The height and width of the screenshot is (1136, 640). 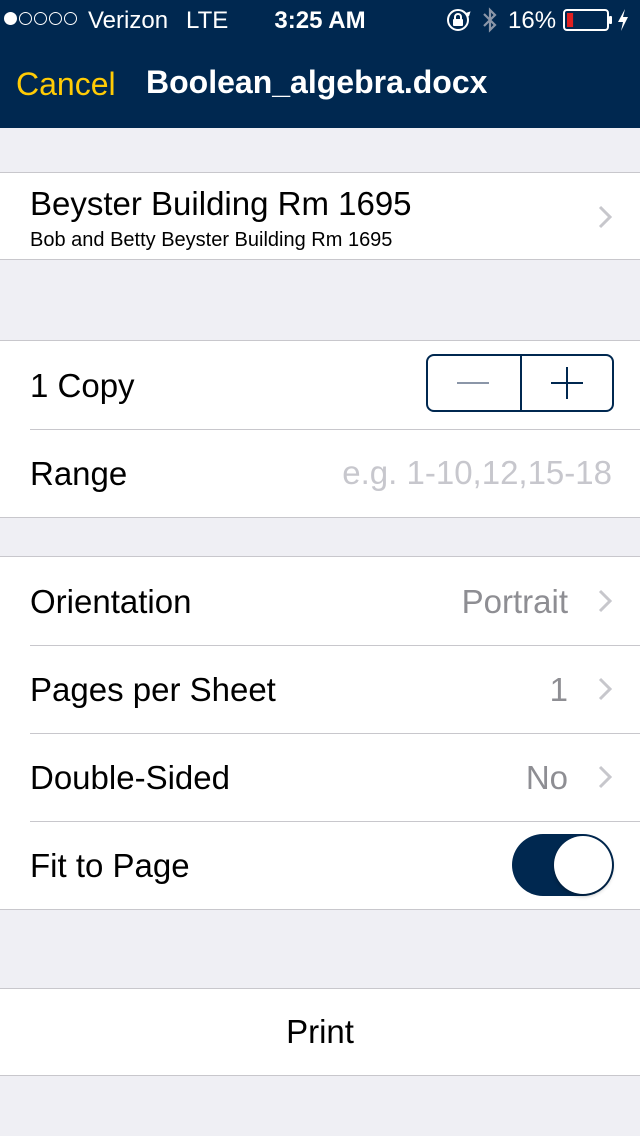 I want to click on pages-per-sheet-label: Pages per Sheet, so click(x=153, y=689).